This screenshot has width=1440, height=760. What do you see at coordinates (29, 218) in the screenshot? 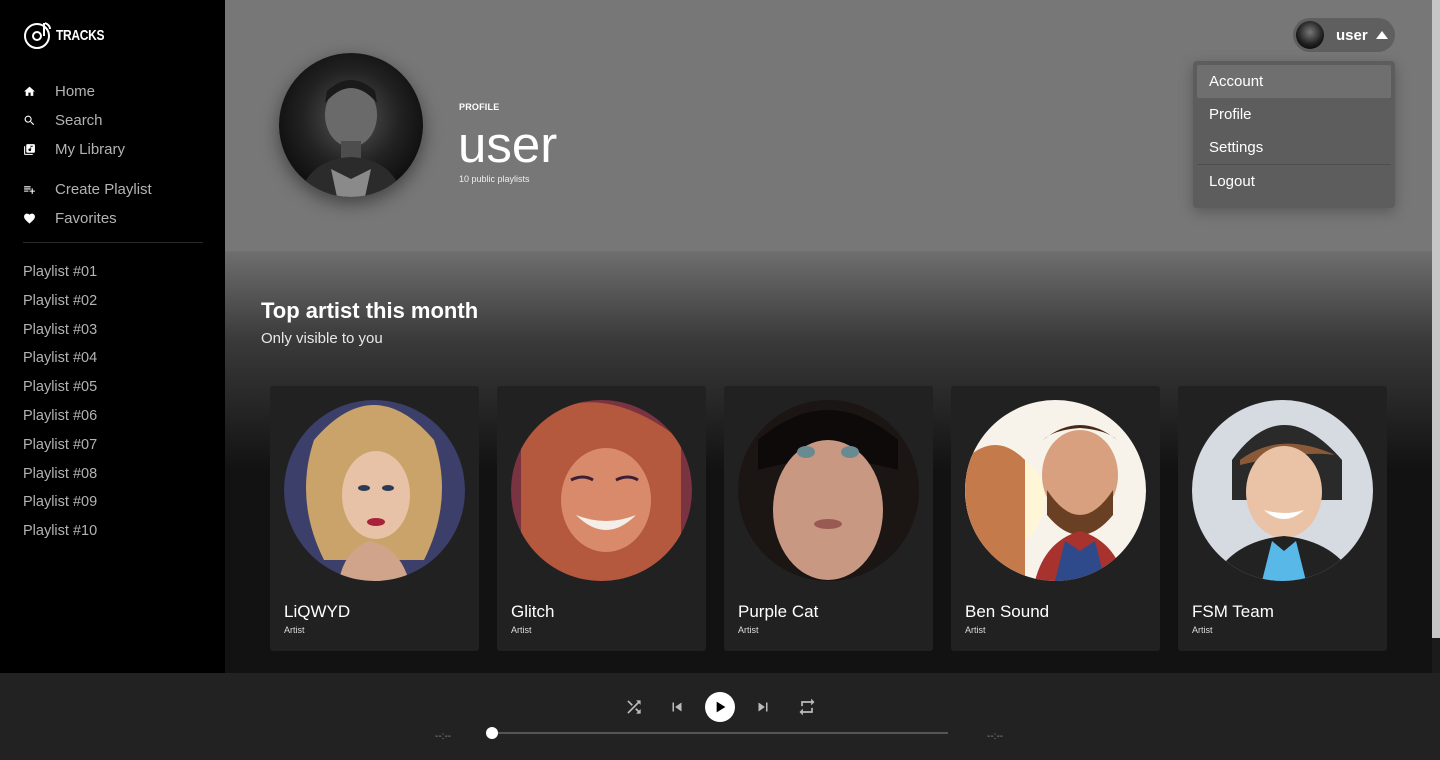
I see `heart-icon` at bounding box center [29, 218].